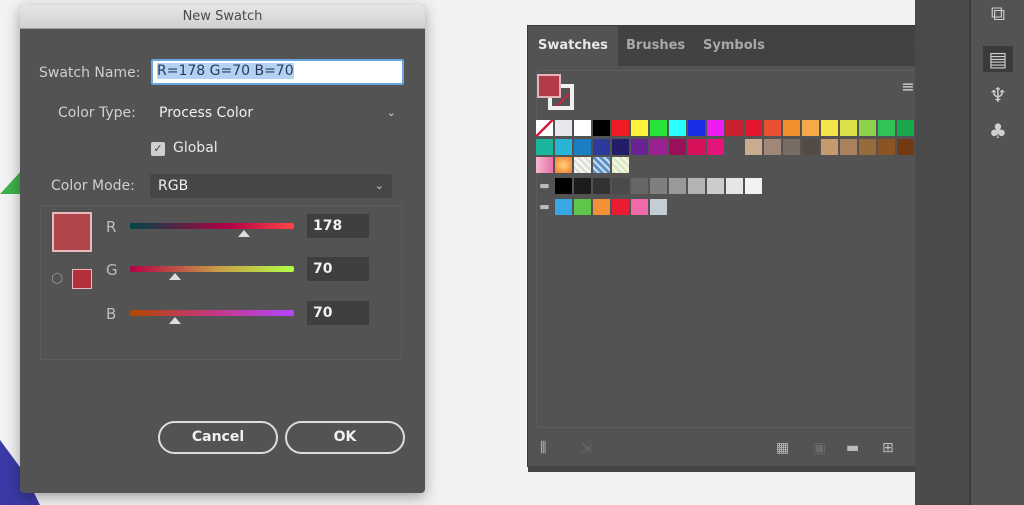 This screenshot has height=505, width=1024. Describe the element at coordinates (111, 227) in the screenshot. I see `r-label: R` at that location.